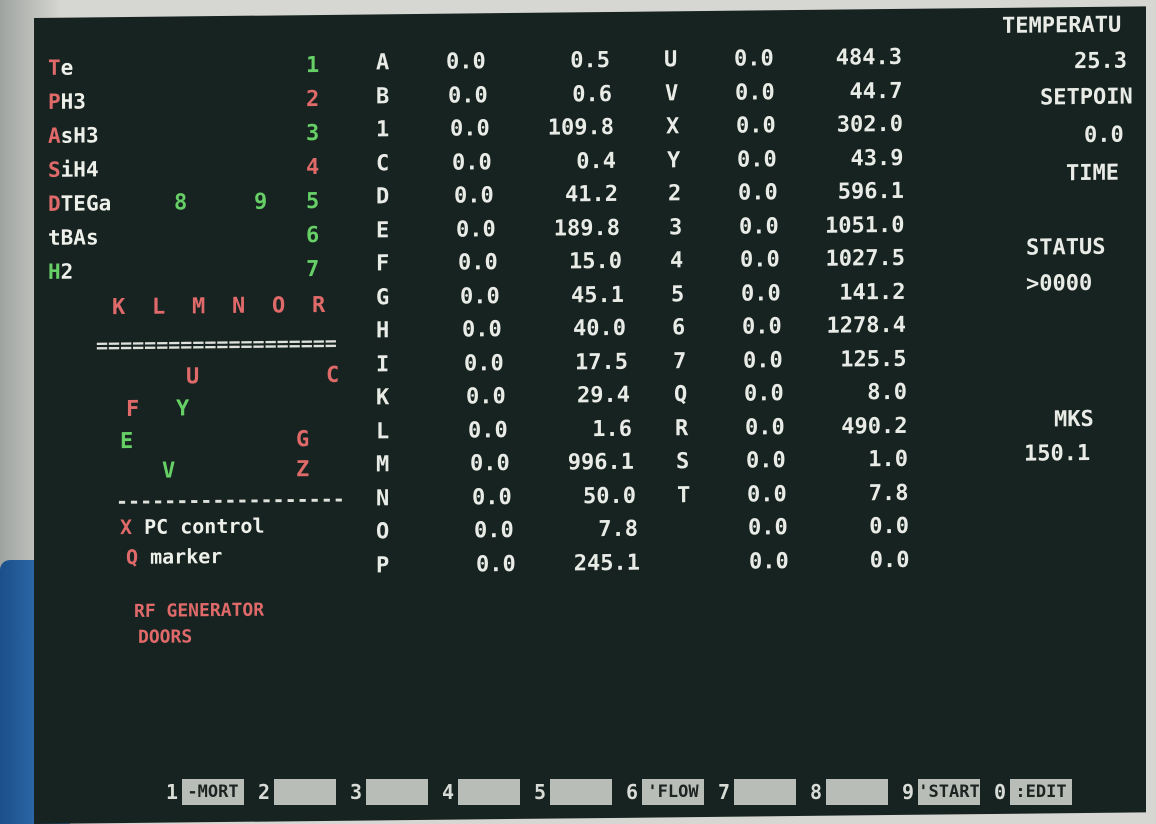 Image resolution: width=1156 pixels, height=824 pixels. What do you see at coordinates (86, 203) in the screenshot?
I see `gas-name-rest: TEGa` at bounding box center [86, 203].